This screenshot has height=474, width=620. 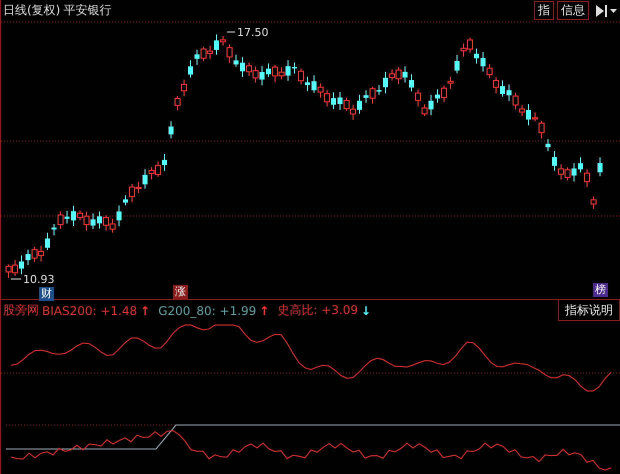 I want to click on period-label: 日线(复权), so click(x=31, y=10).